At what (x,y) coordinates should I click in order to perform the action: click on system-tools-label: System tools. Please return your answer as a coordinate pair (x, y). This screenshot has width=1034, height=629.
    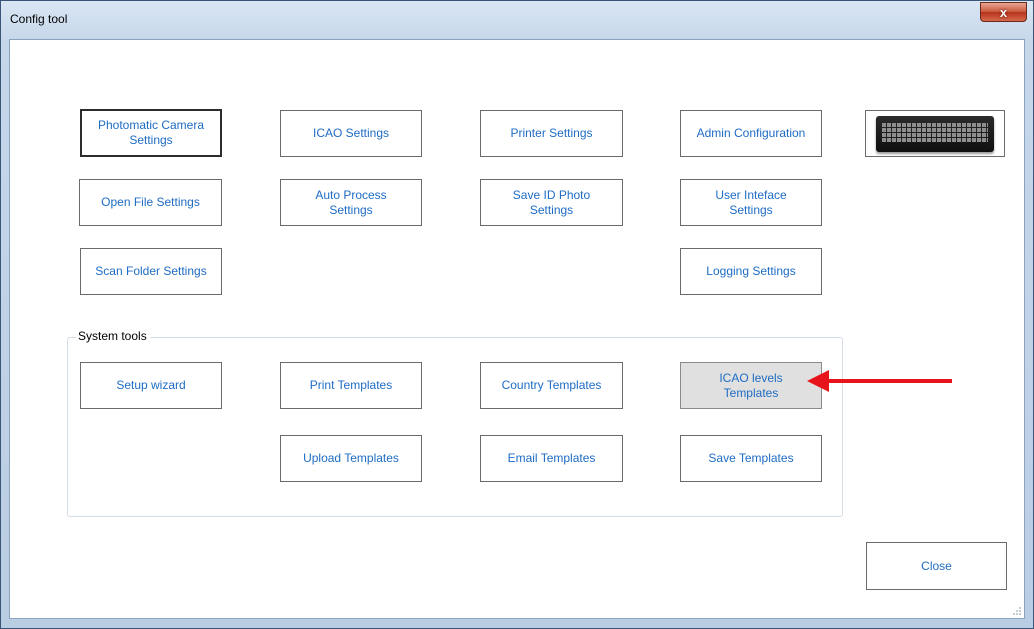
    Looking at the image, I should click on (113, 336).